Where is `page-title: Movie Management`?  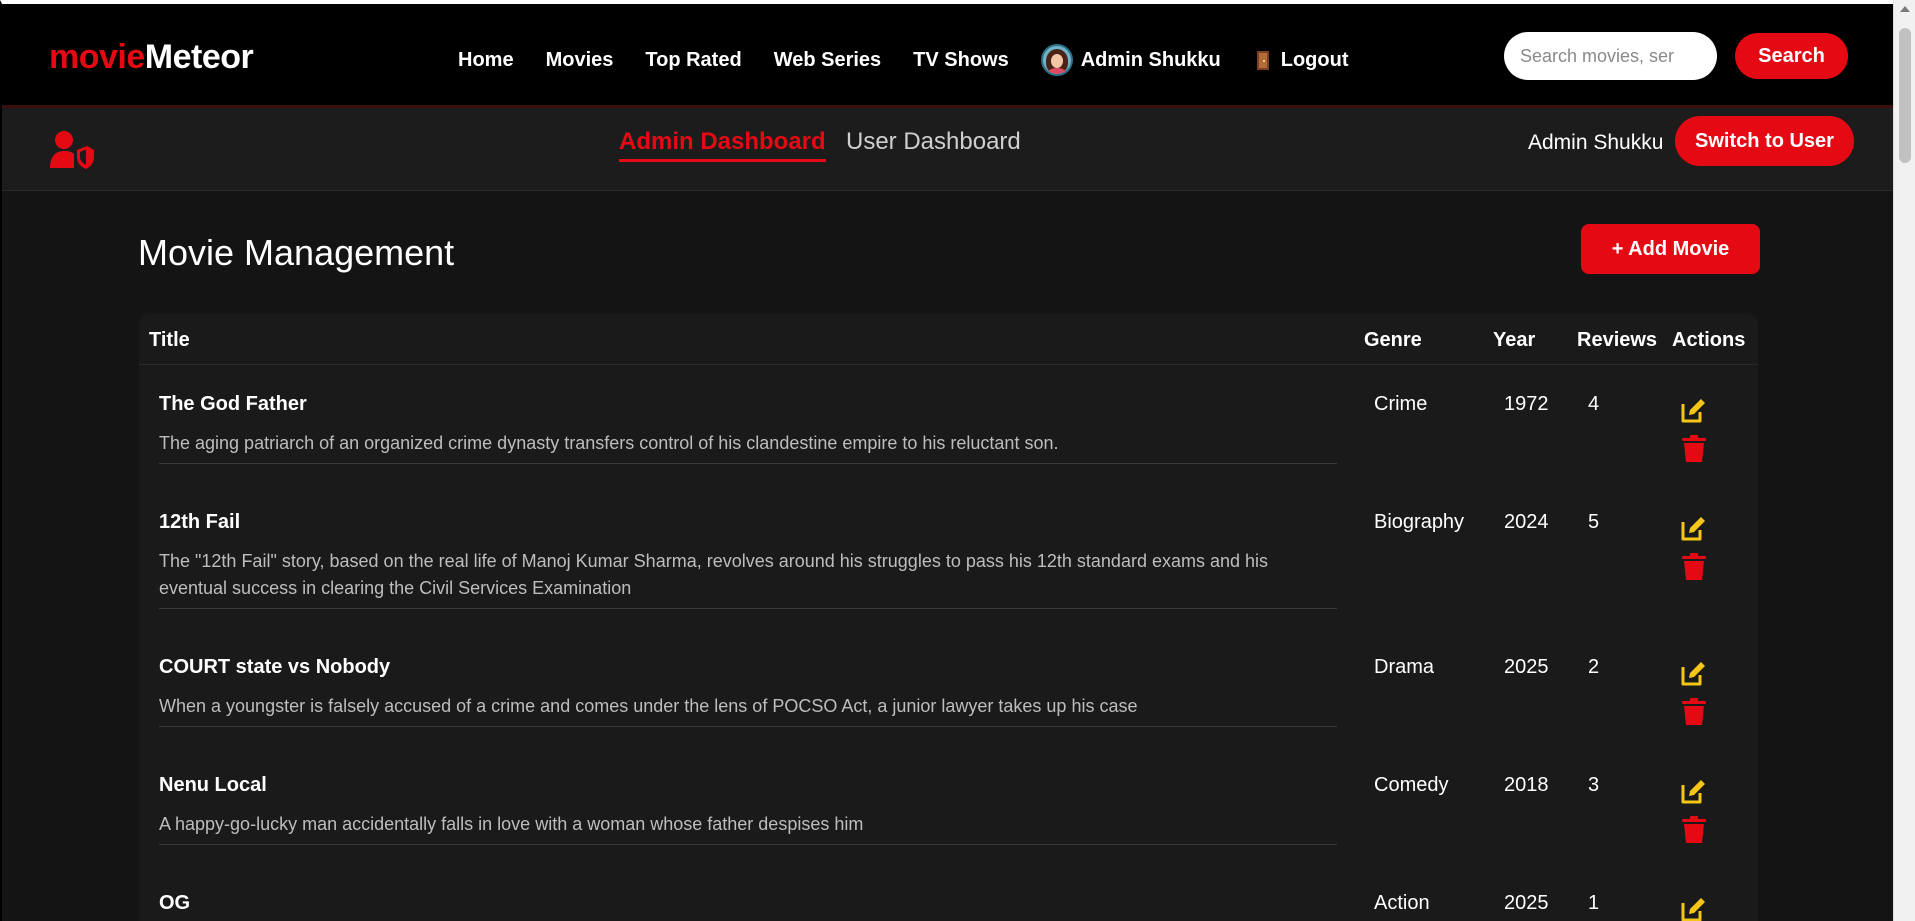
page-title: Movie Management is located at coordinates (296, 252).